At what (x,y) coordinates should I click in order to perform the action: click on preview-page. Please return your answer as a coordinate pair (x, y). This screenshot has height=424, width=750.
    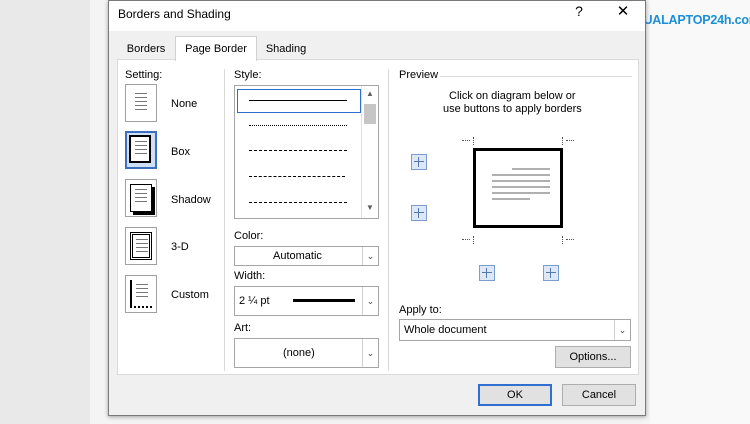
    Looking at the image, I should click on (518, 188).